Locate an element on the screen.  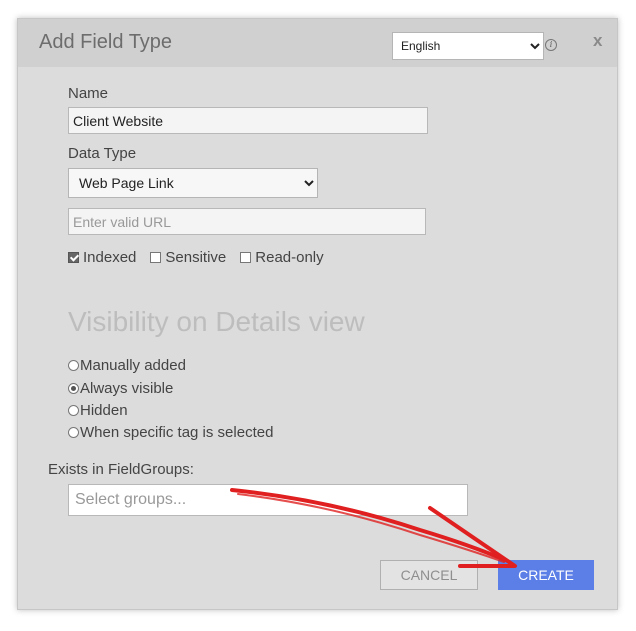
always-visible-radio is located at coordinates (73, 388).